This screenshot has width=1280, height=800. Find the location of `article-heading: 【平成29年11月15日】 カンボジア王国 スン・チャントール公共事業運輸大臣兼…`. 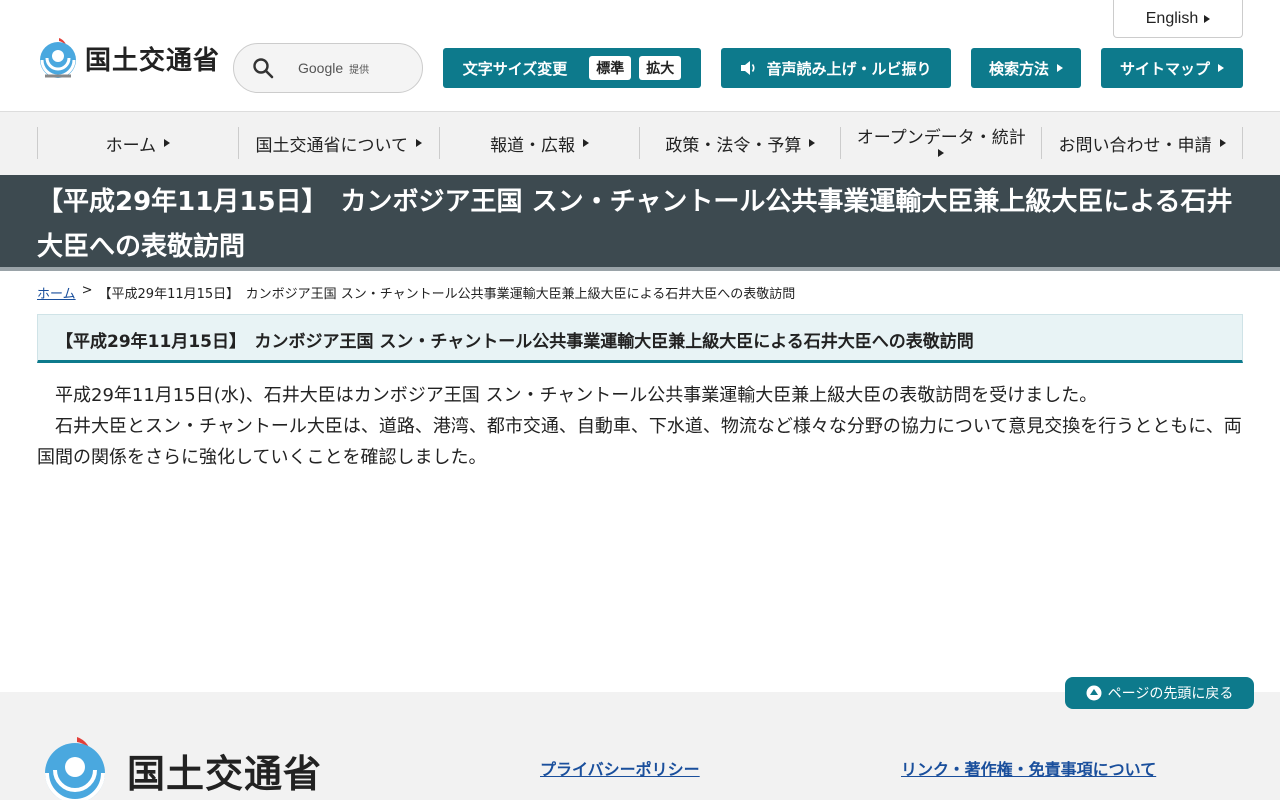

article-heading: 【平成29年11月15日】 カンボジア王国 スン・チャントール公共事業運輸大臣兼… is located at coordinates (515, 342).